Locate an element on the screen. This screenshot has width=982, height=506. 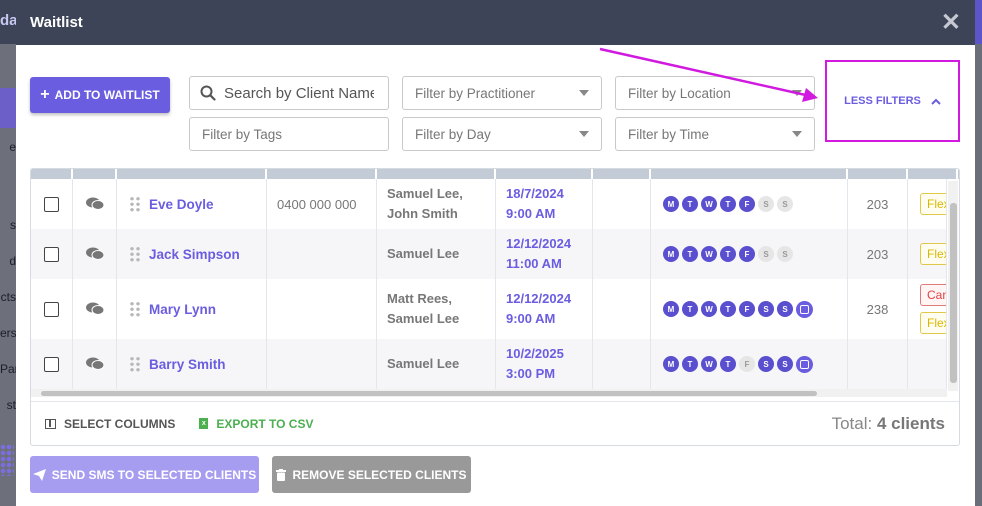
tags-cell: Flex is located at coordinates (927, 254).